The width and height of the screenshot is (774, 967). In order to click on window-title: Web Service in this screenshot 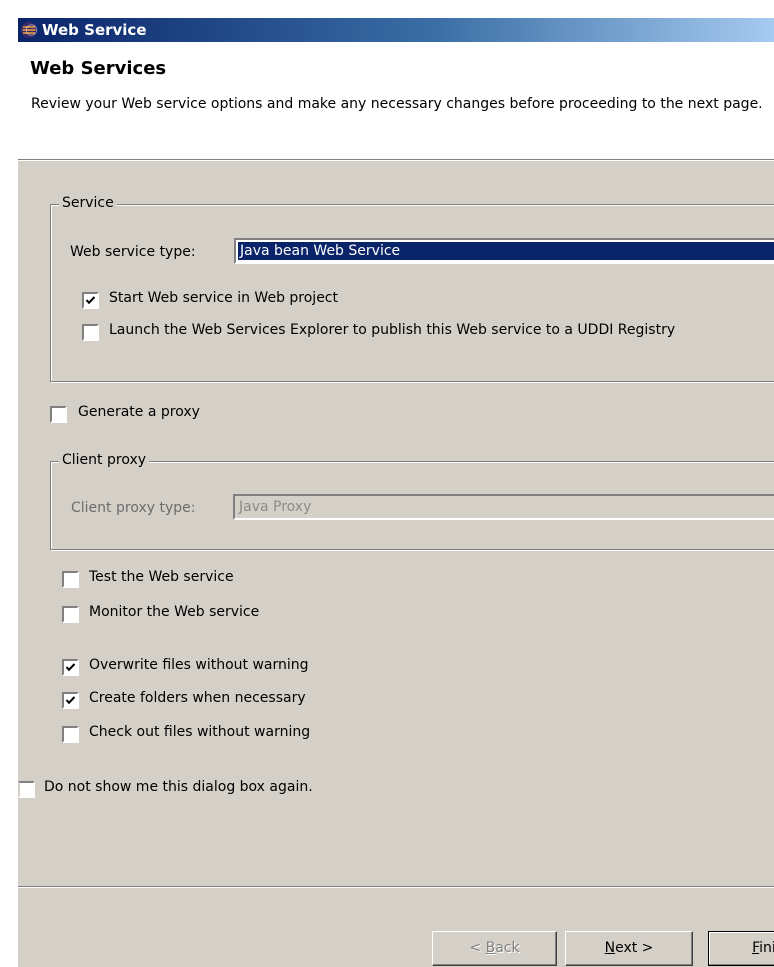, I will do `click(94, 30)`.